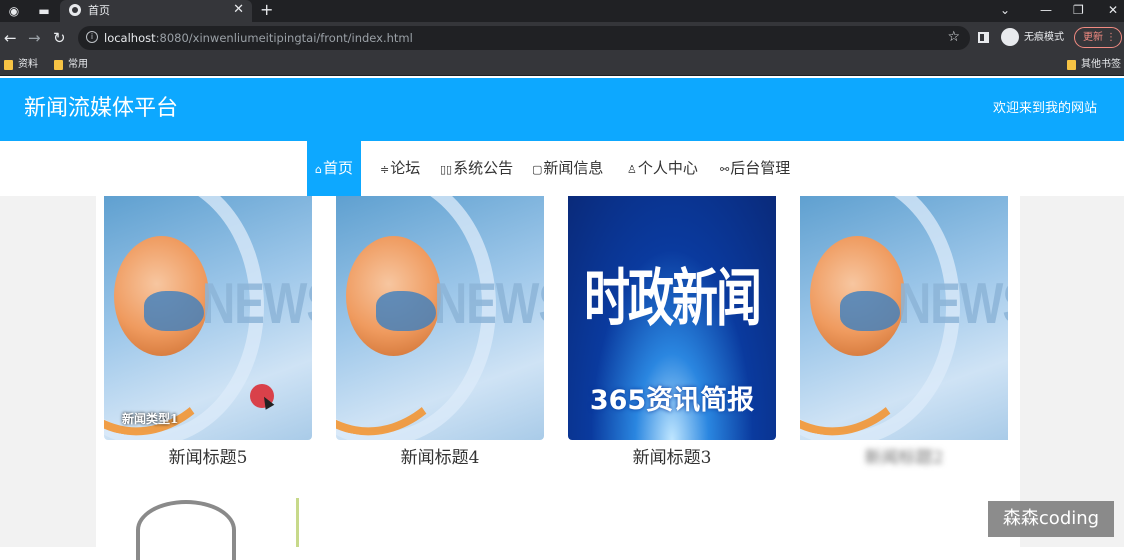 Image resolution: width=1124 pixels, height=560 pixels. What do you see at coordinates (92, 37) in the screenshot?
I see `site-info-icon: i` at bounding box center [92, 37].